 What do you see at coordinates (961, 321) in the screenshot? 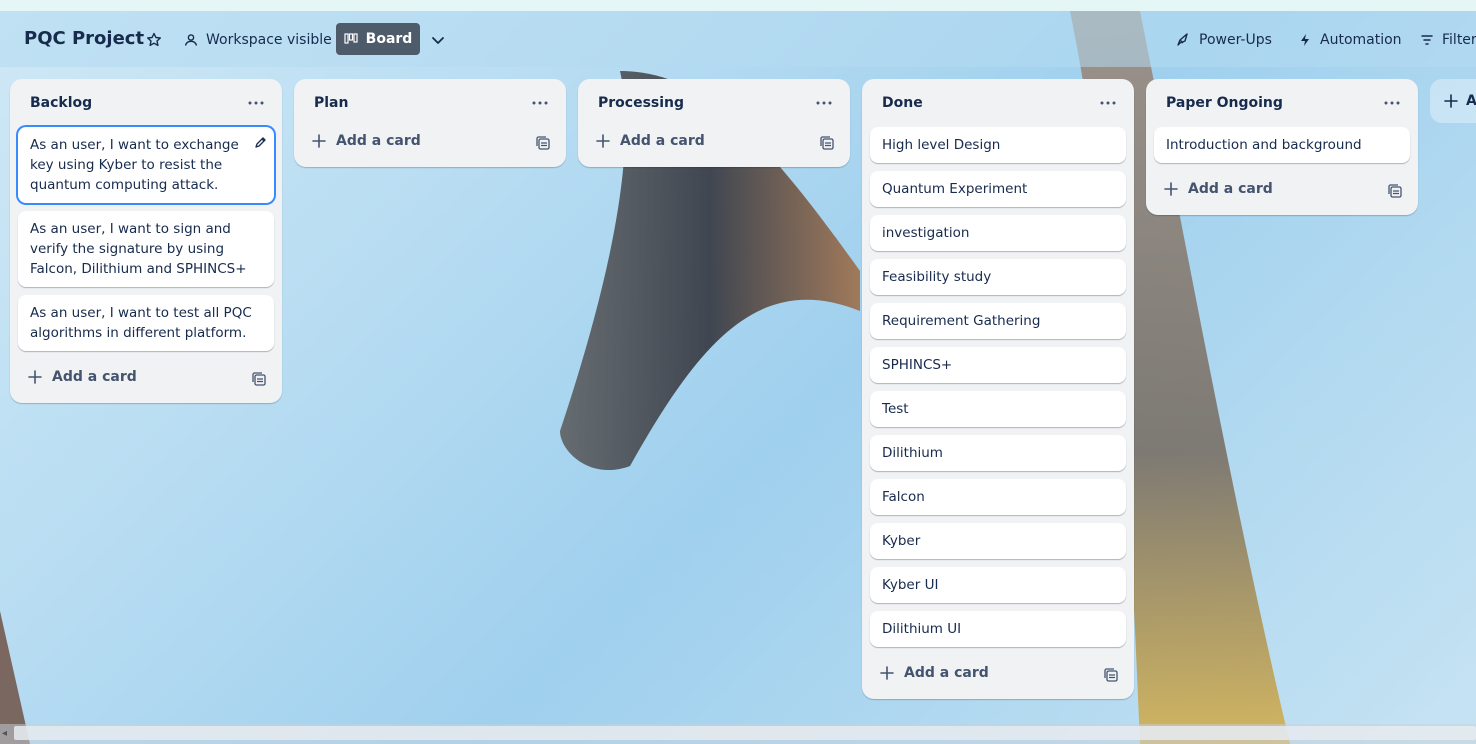
I see `card-title: Requirement Gathering` at bounding box center [961, 321].